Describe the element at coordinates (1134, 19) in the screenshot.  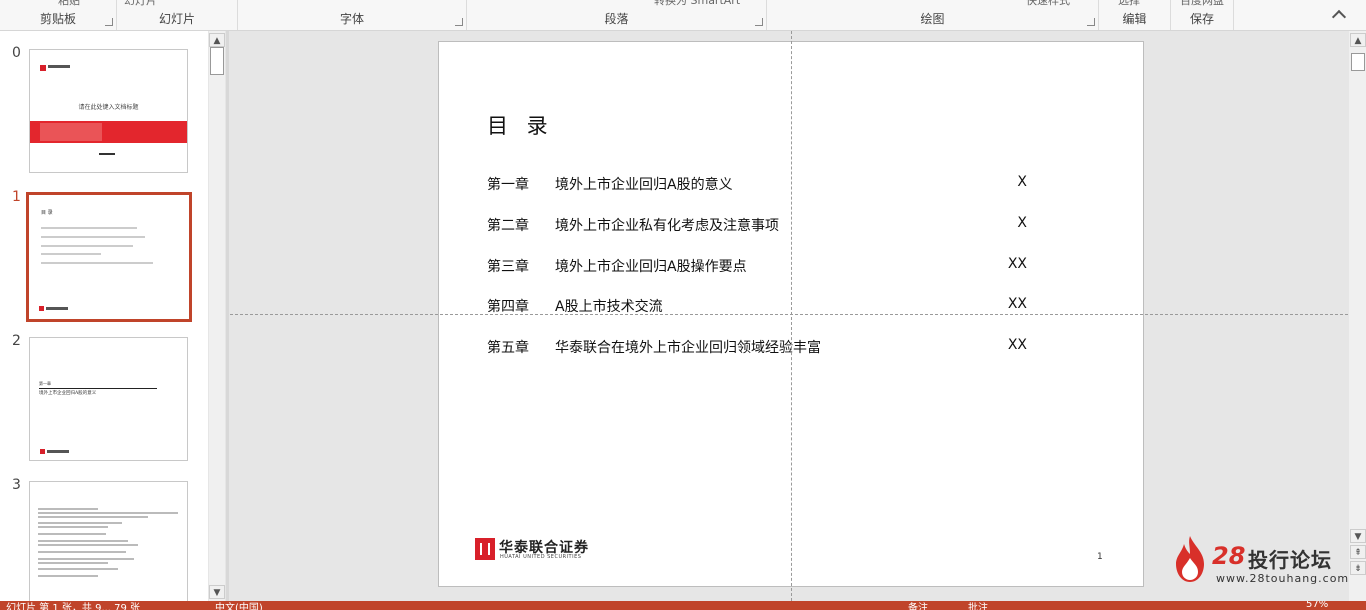
I see `ribbon-group-label: 编辑` at that location.